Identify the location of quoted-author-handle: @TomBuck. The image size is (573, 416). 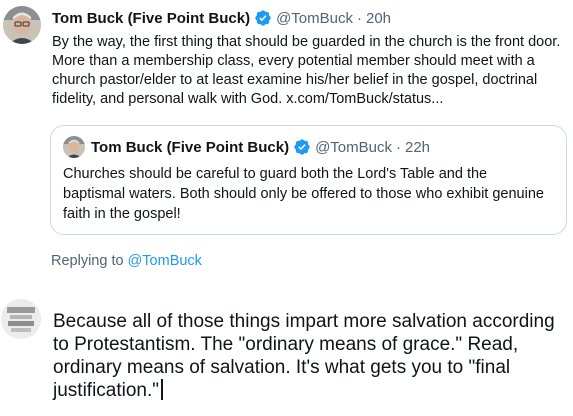
(353, 147).